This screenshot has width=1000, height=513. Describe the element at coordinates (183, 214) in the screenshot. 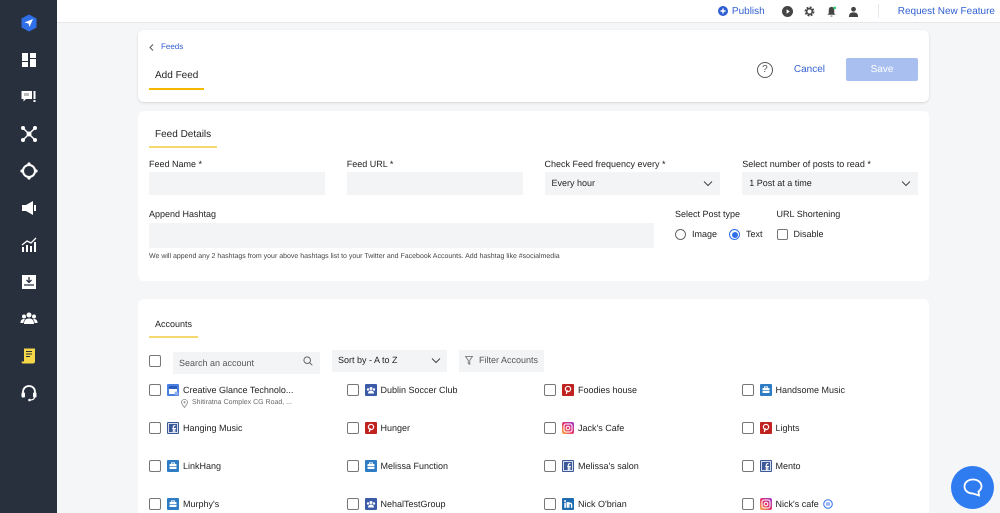

I see `field-label: Append Hashtag` at that location.